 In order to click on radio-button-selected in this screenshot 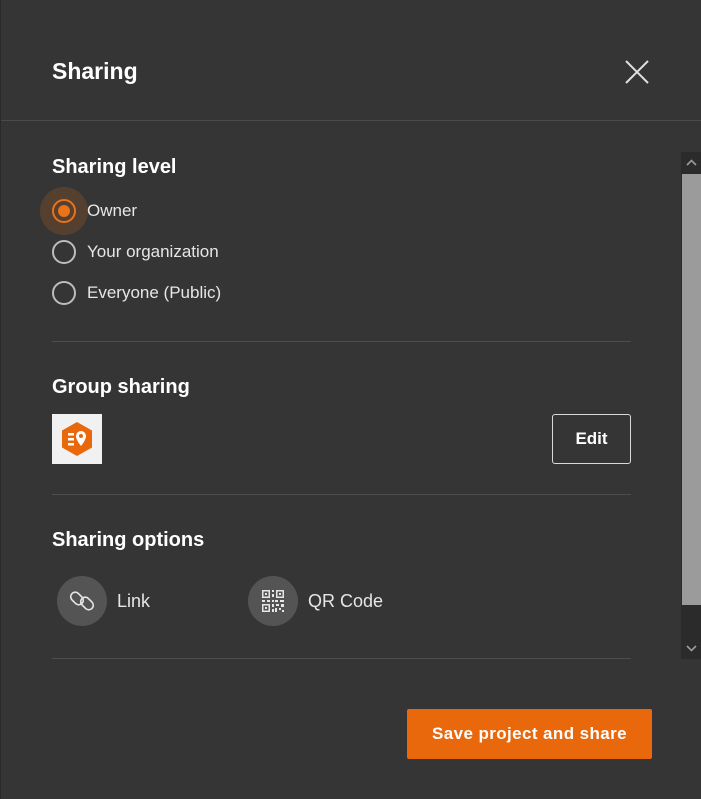, I will do `click(64, 211)`.